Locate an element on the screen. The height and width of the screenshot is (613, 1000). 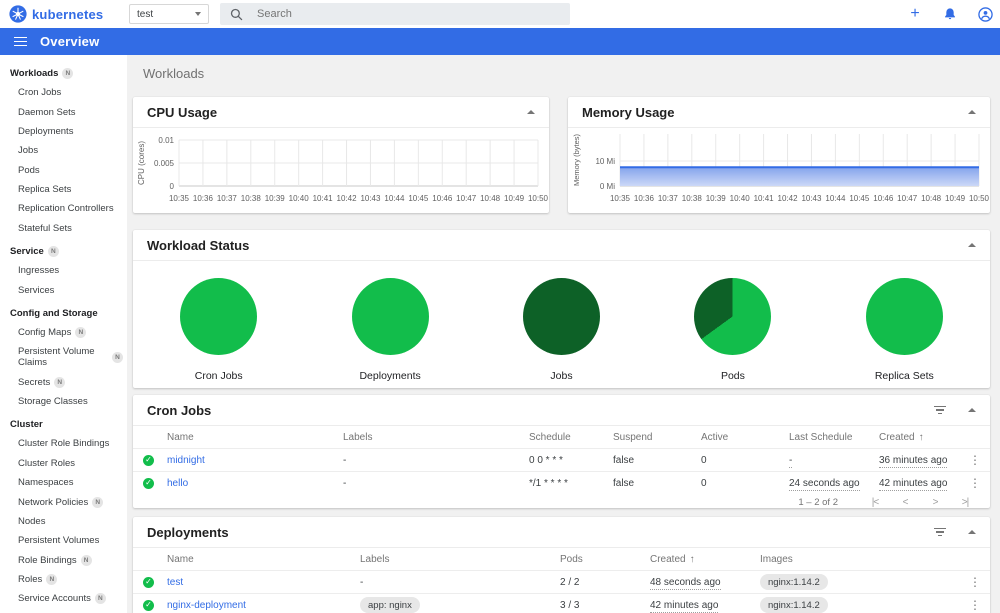
sidebar-item-storage-classes: Storage Classes is located at coordinates (63, 401).